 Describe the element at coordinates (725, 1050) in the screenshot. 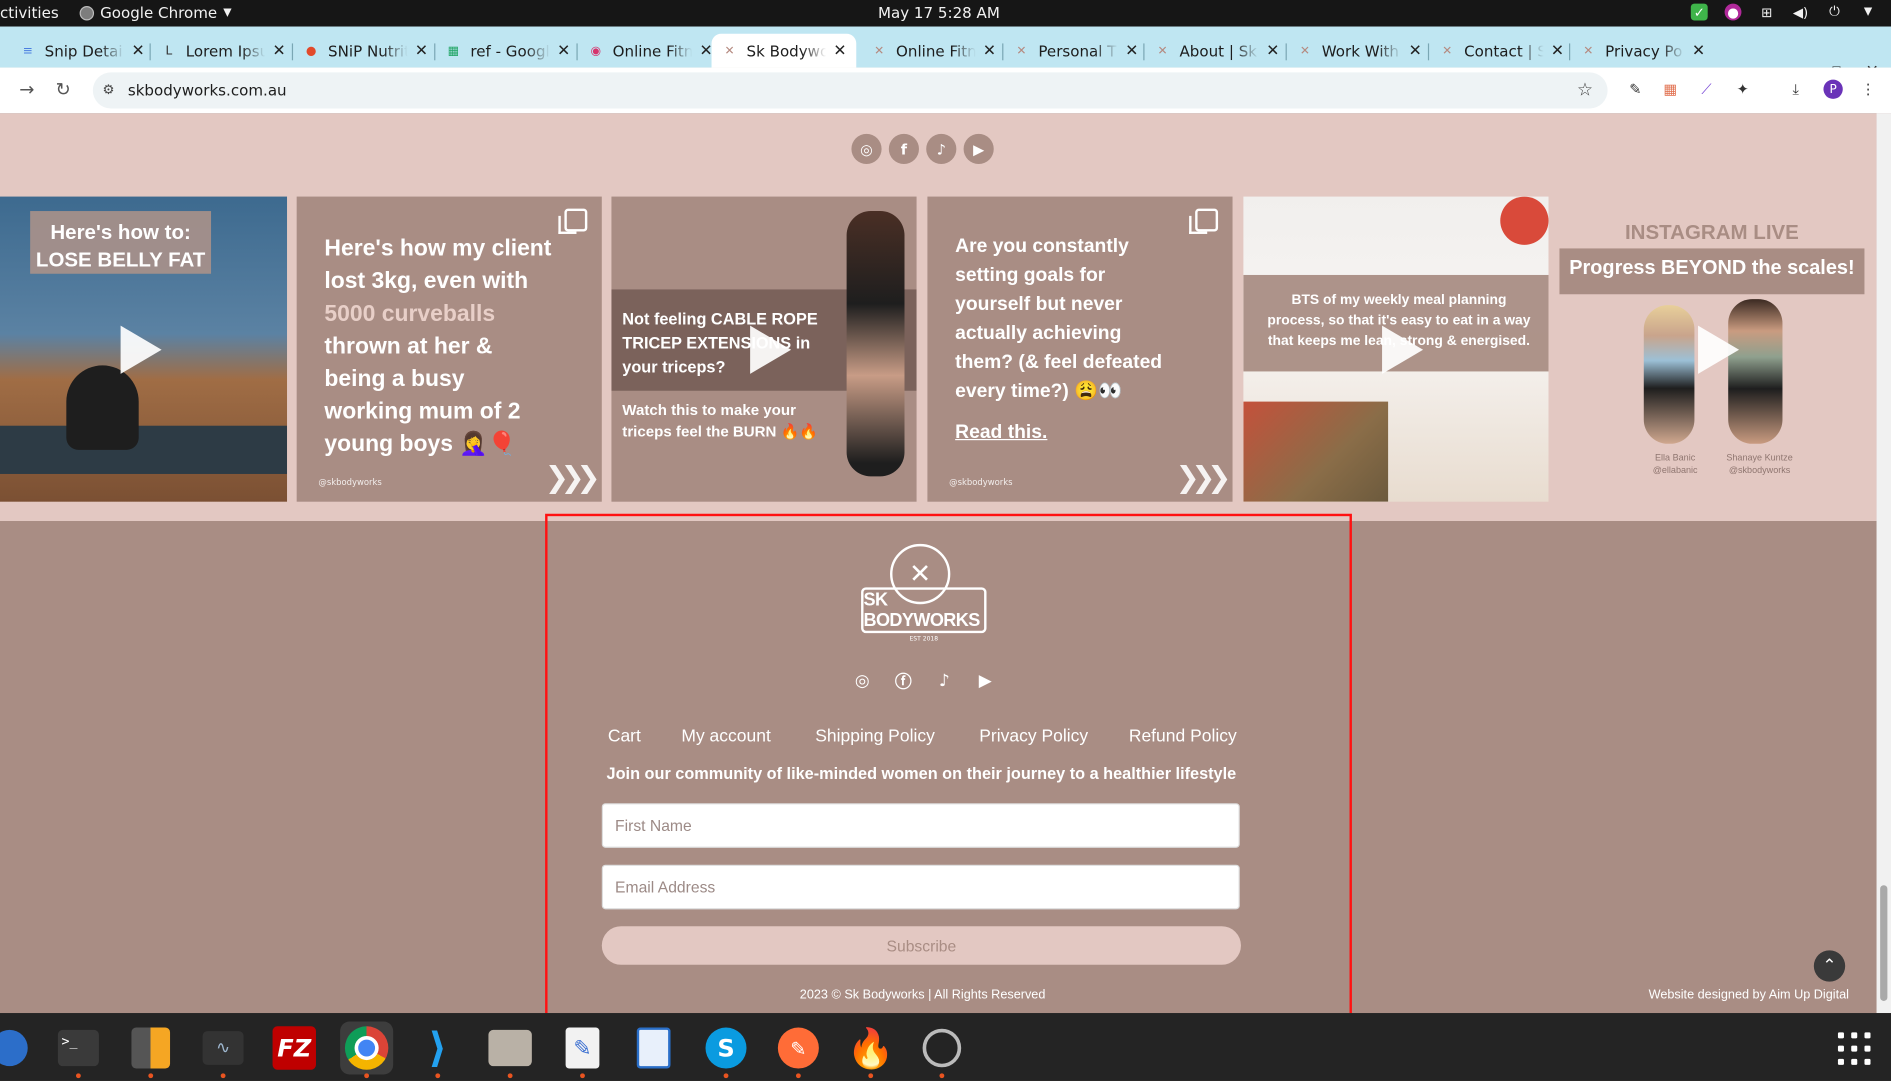

I see `skype-icon: S` at that location.